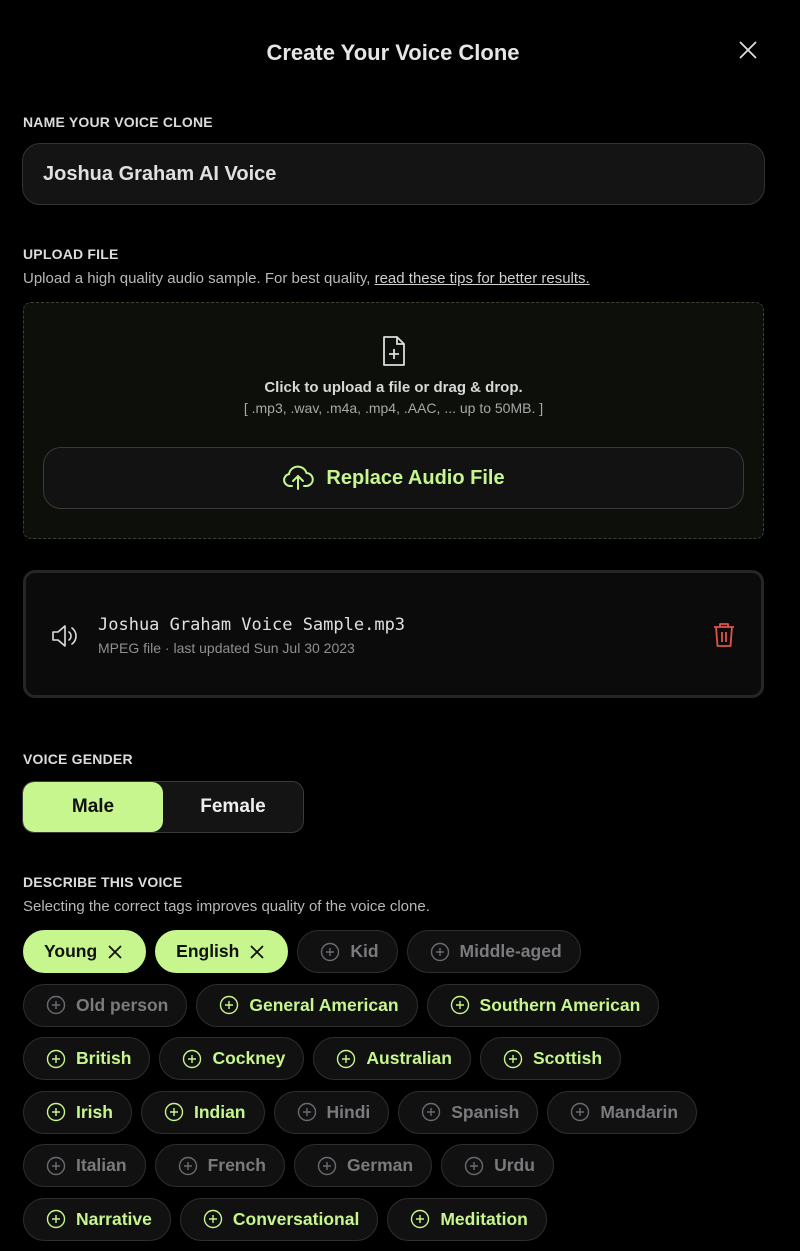  Describe the element at coordinates (639, 1111) in the screenshot. I see `tag-label: Mandarin` at that location.